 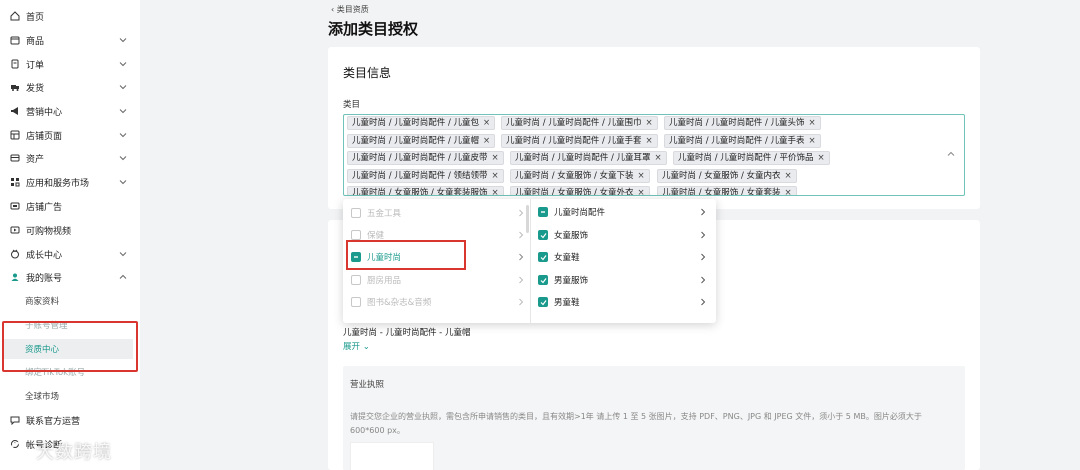 I want to click on column-divider, so click(x=530, y=261).